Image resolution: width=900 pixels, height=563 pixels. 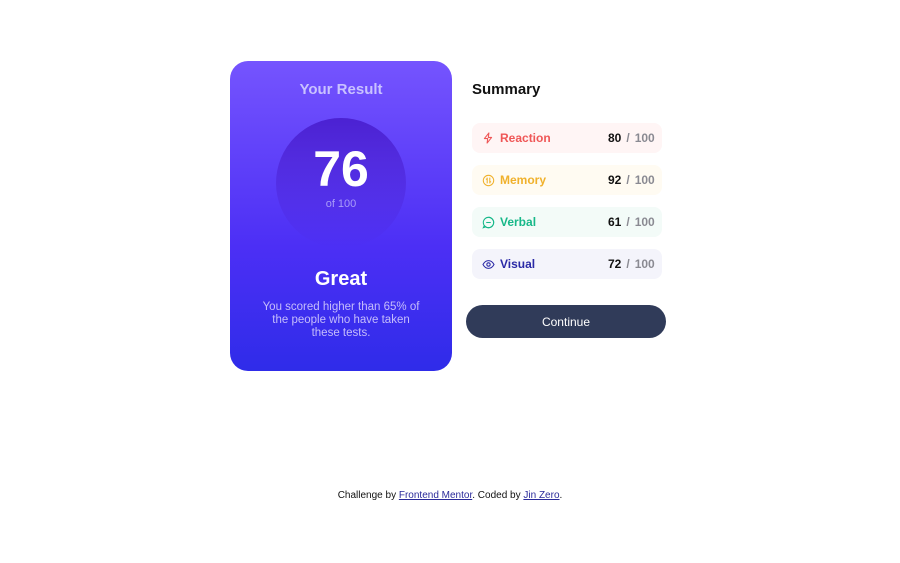 What do you see at coordinates (615, 180) in the screenshot?
I see `score-value: 92` at bounding box center [615, 180].